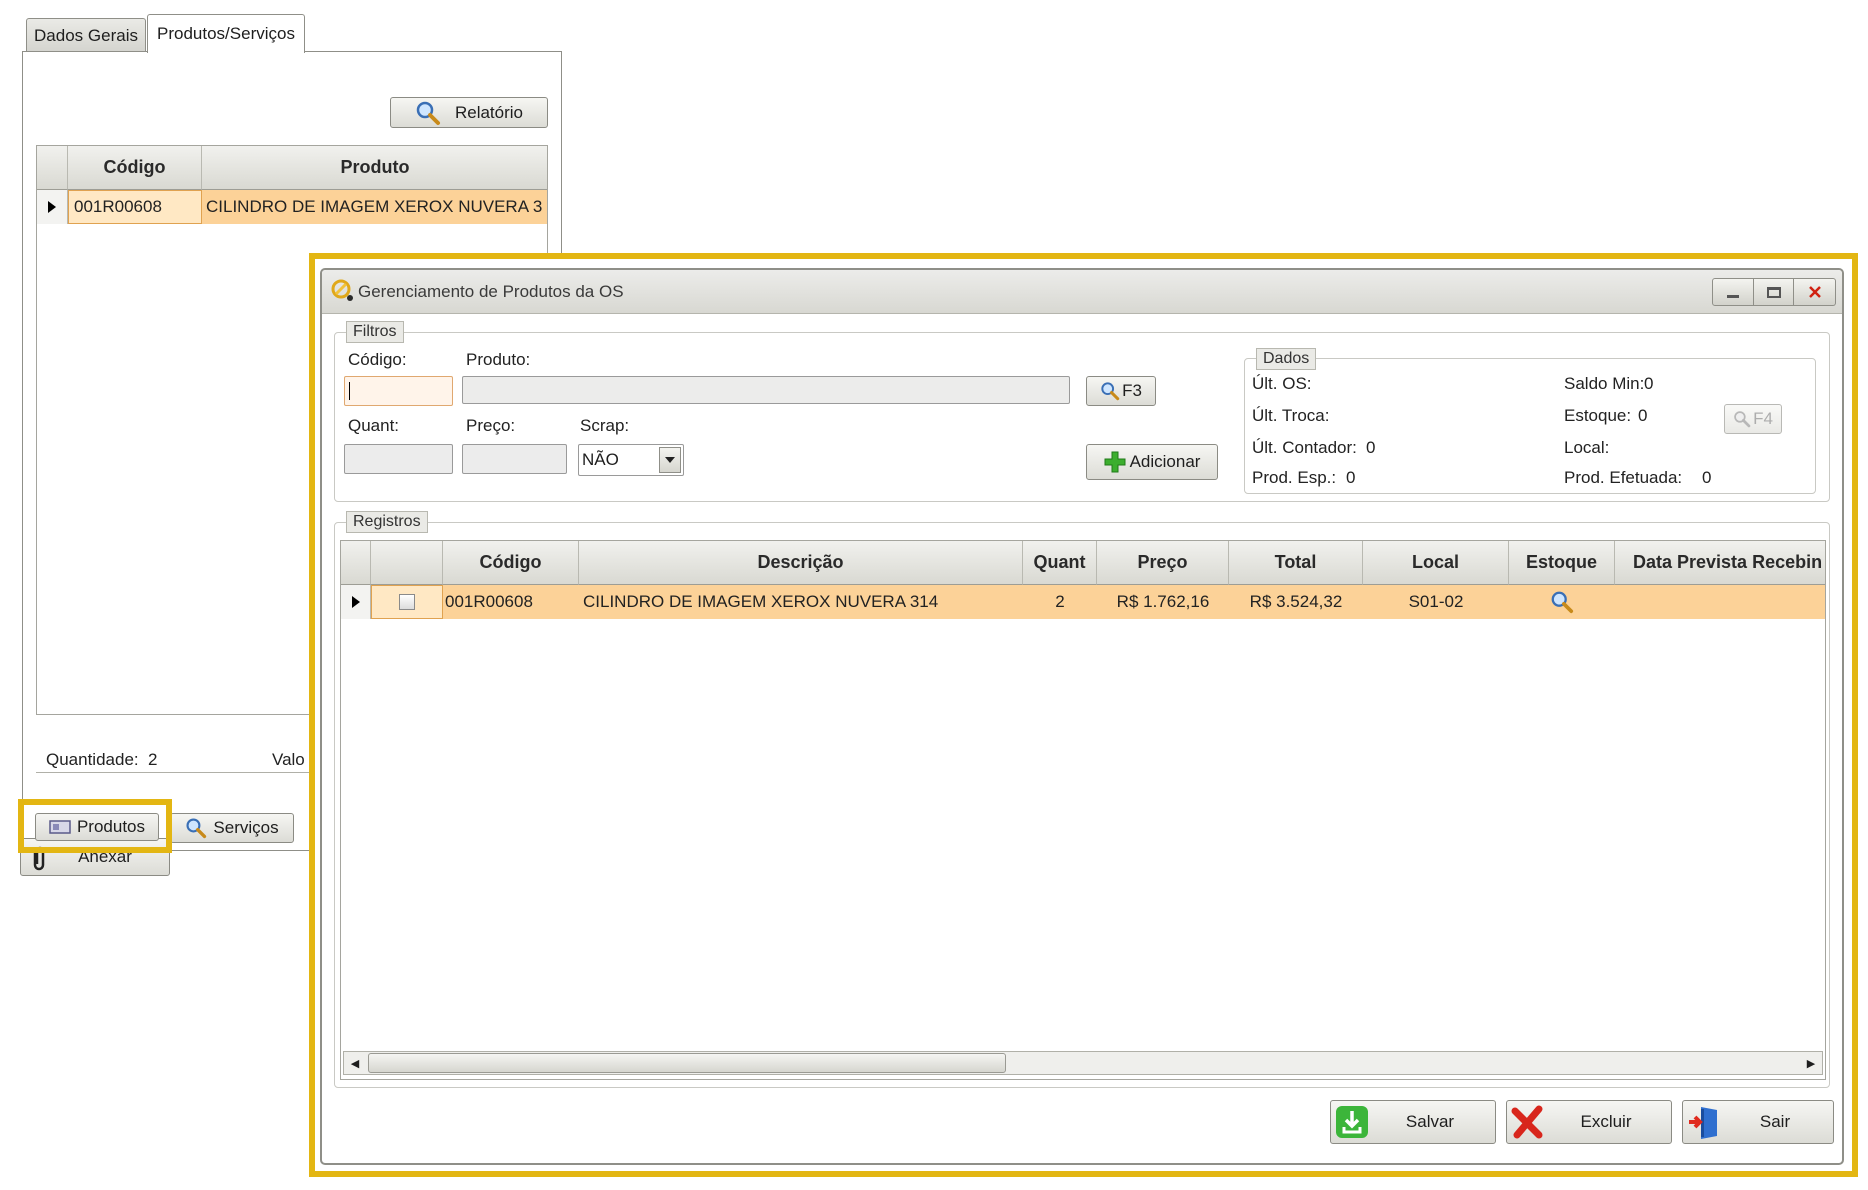  I want to click on exit-button: Sair, so click(1758, 1122).